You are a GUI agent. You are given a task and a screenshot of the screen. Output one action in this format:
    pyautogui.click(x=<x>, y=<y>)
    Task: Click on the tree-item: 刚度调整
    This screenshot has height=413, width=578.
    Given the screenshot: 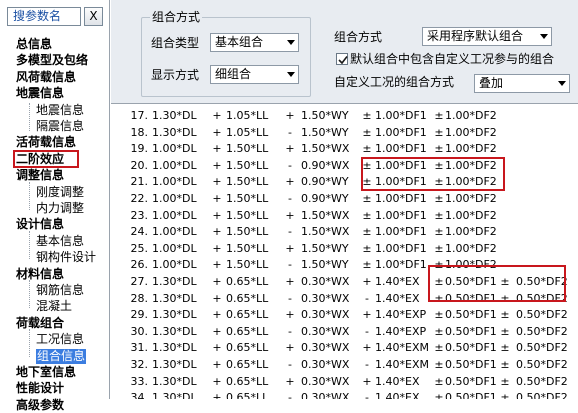 What is the action you would take?
    pyautogui.click(x=60, y=192)
    